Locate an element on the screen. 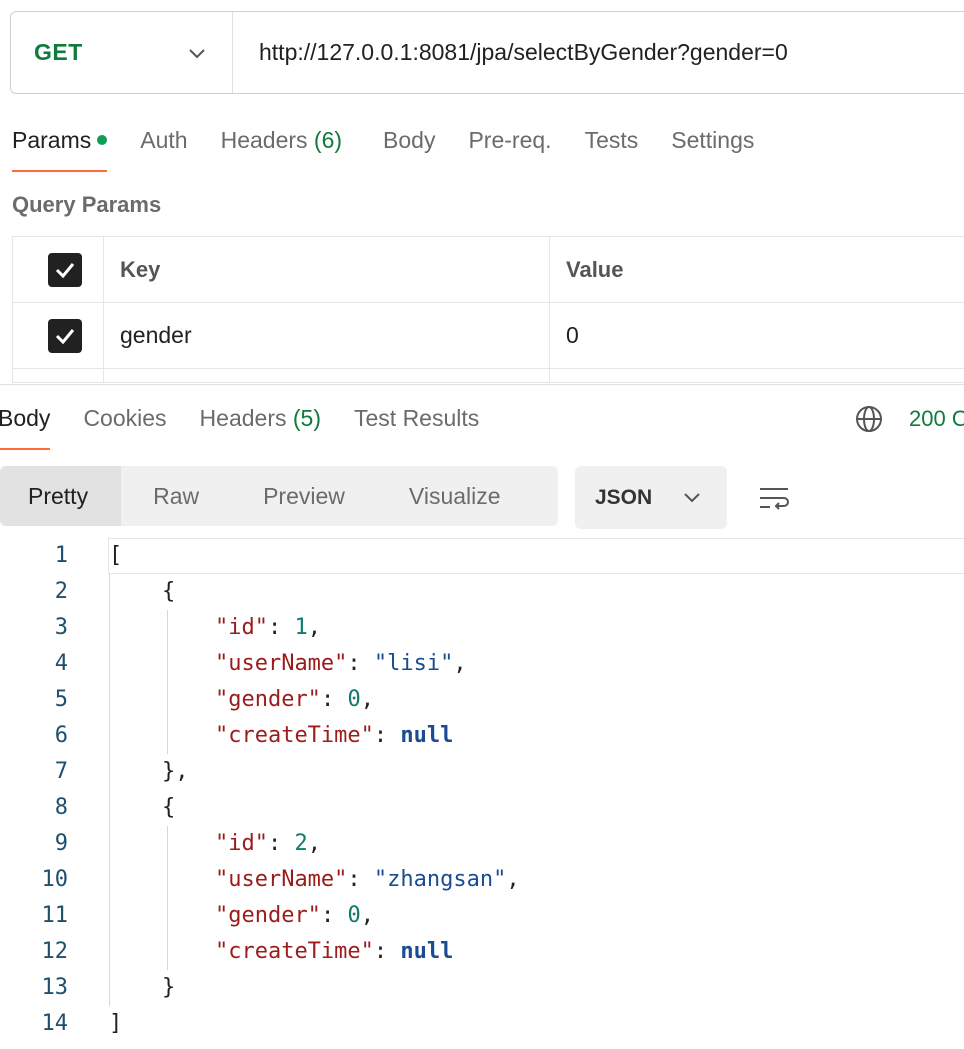  code-line: 5 "gender": 0, is located at coordinates (482, 700).